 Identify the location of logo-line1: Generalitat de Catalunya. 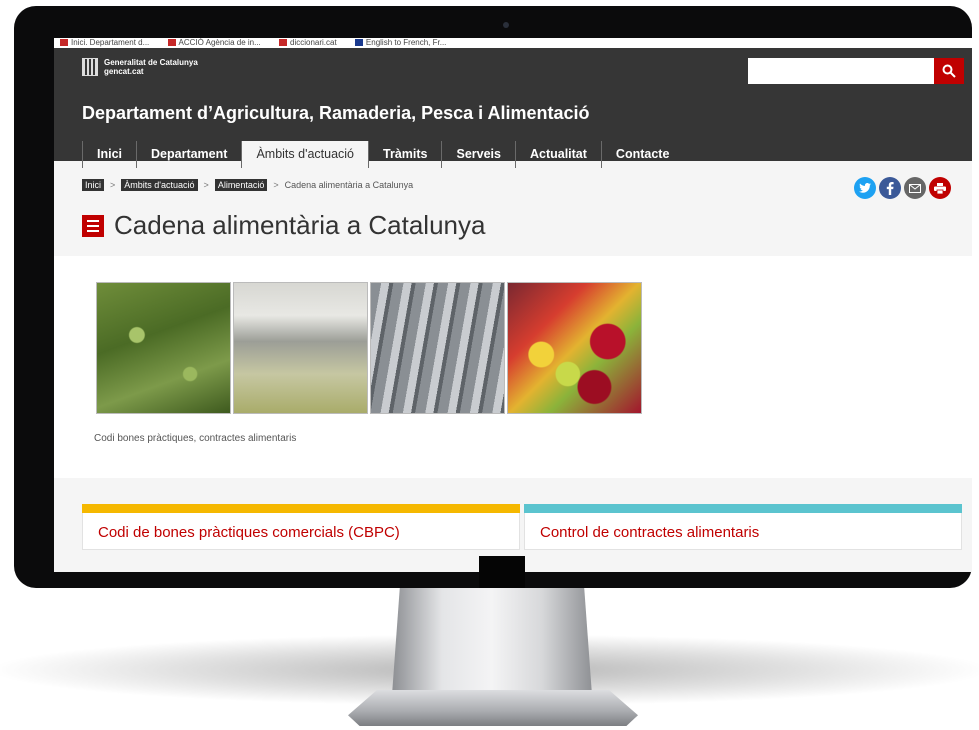
(151, 62).